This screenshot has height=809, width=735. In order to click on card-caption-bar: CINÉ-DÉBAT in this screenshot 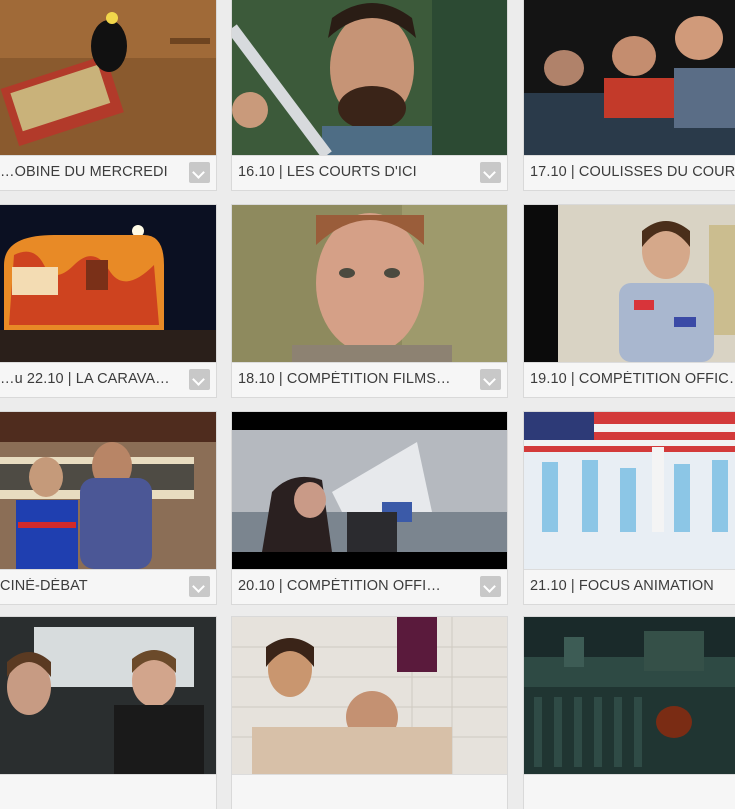, I will do `click(108, 586)`.